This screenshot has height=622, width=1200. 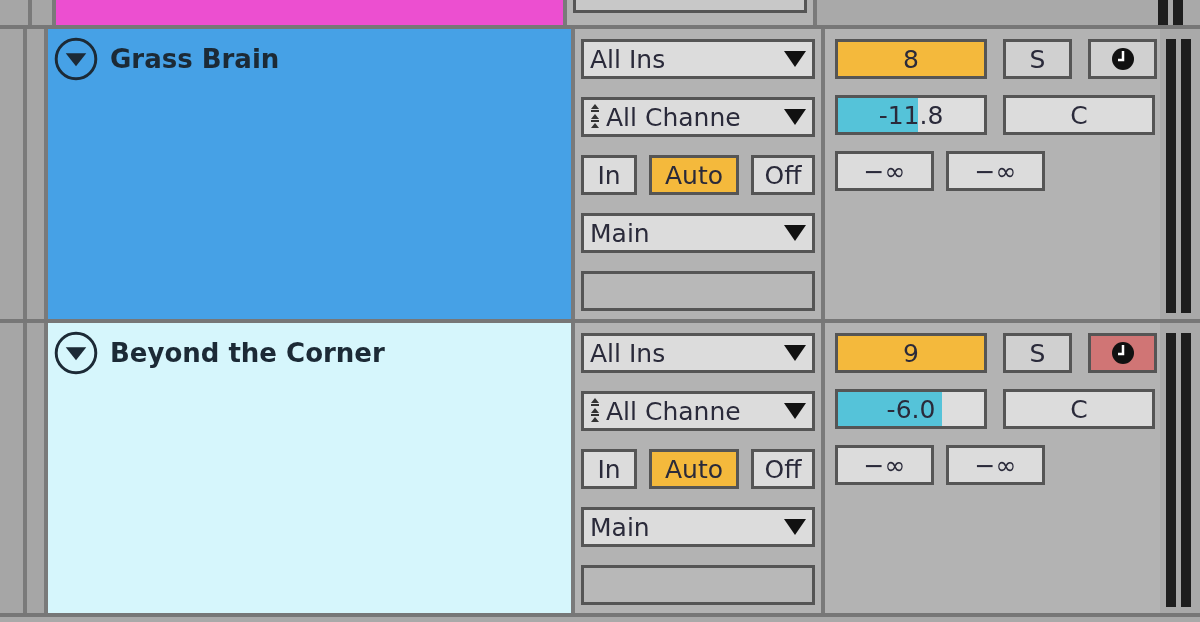 I want to click on track-name: Grass Brain, so click(x=195, y=59).